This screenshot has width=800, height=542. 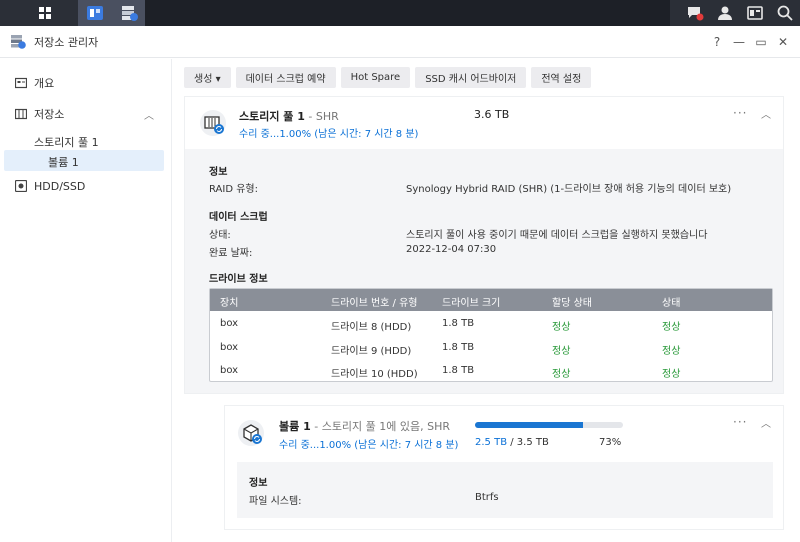 I want to click on restore-button: ▭, so click(x=761, y=42).